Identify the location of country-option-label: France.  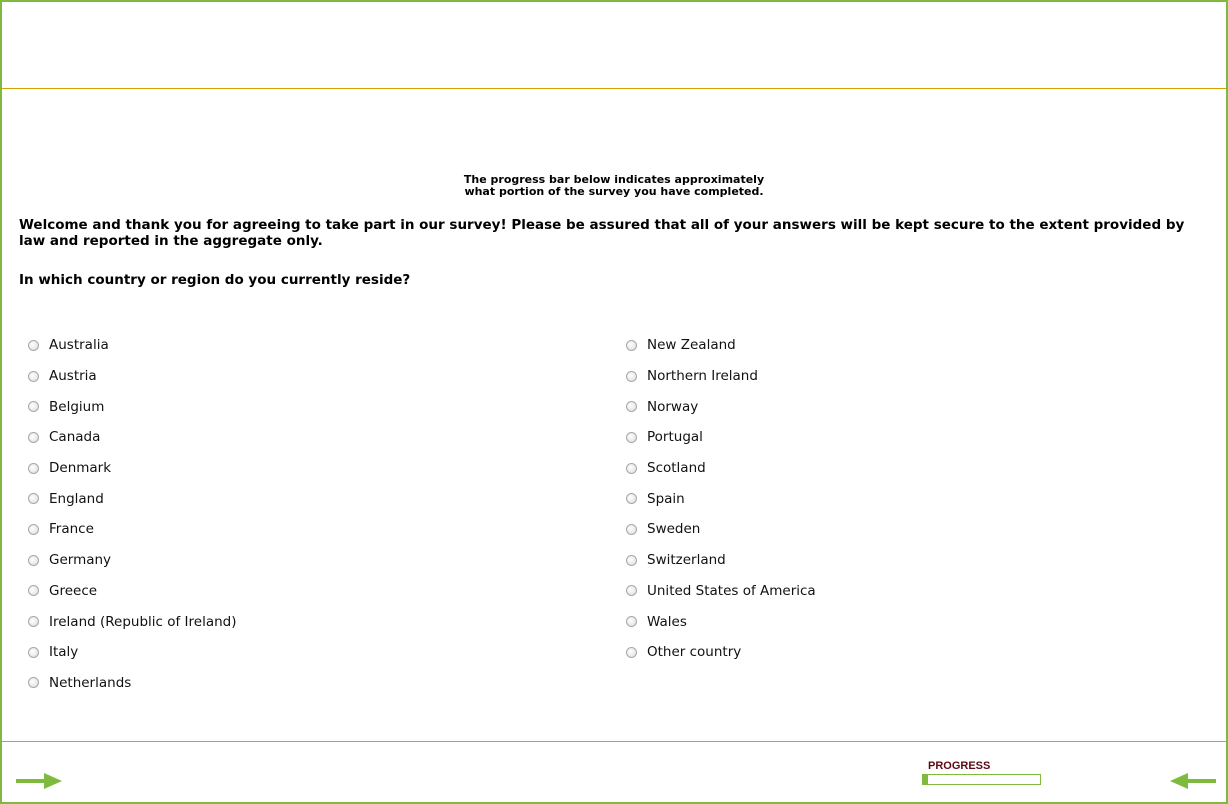
(71, 529).